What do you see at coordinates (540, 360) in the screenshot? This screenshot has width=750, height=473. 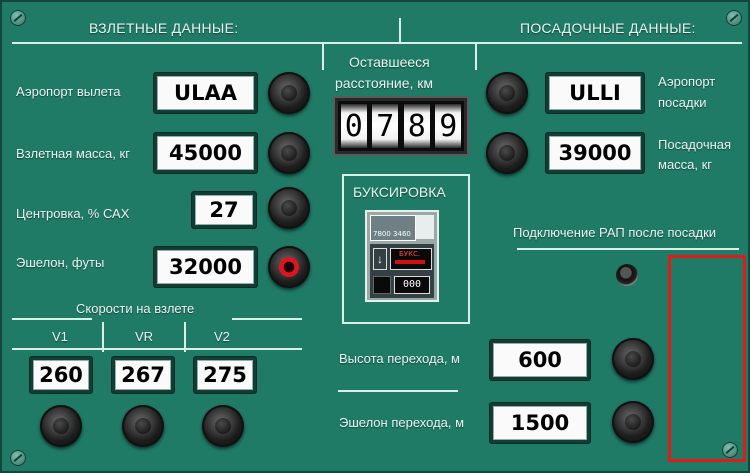 I see `transition-altitude-display: 600` at bounding box center [540, 360].